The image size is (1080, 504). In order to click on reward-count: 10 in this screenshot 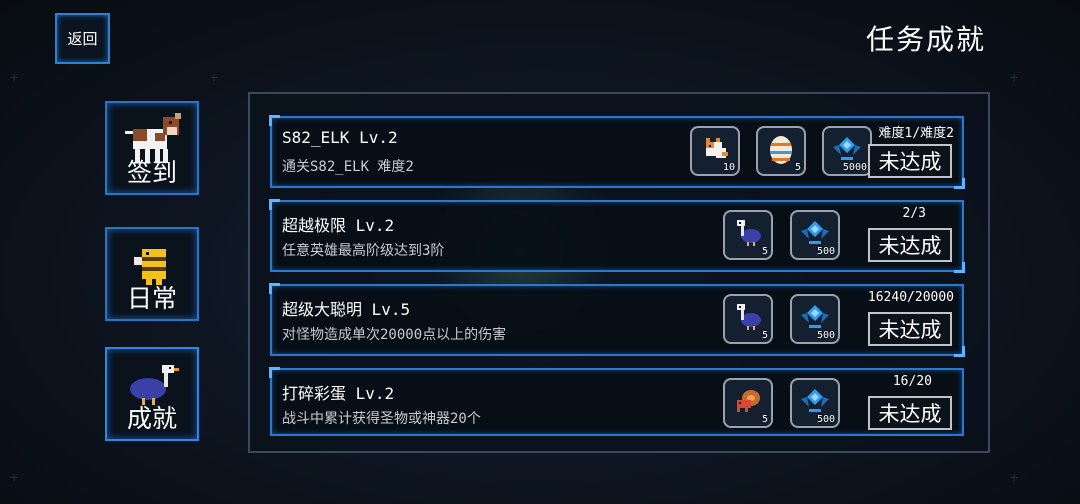, I will do `click(728, 167)`.